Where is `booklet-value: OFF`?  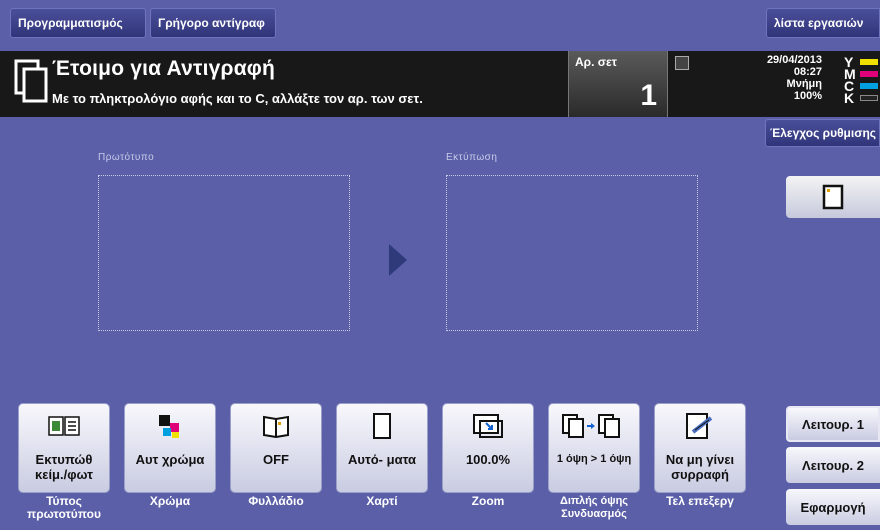
booklet-value: OFF is located at coordinates (276, 459).